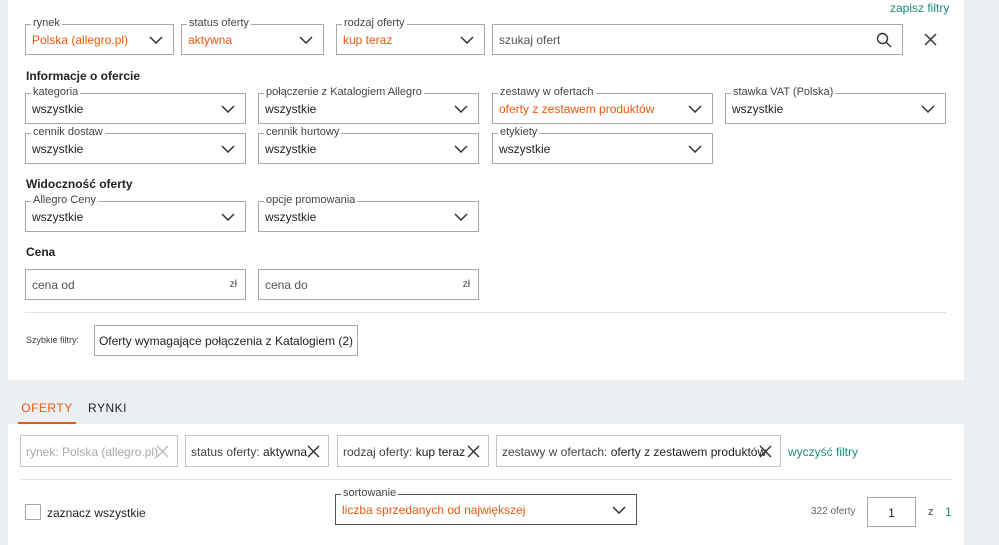  What do you see at coordinates (697, 39) in the screenshot?
I see `search-input: szukaj ofert` at bounding box center [697, 39].